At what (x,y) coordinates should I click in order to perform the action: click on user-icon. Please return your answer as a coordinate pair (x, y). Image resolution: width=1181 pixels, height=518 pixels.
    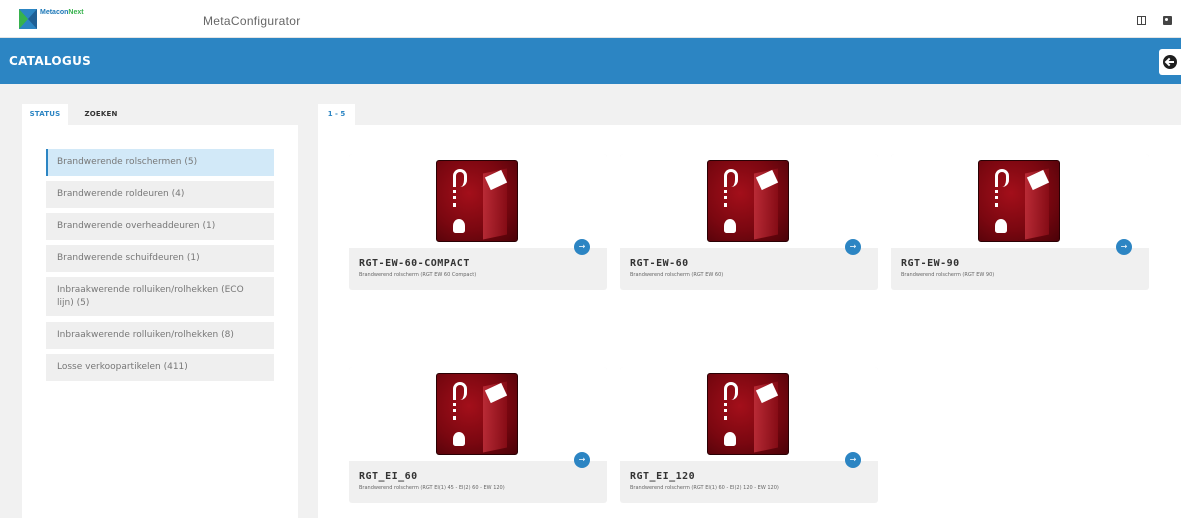
    Looking at the image, I should click on (1167, 20).